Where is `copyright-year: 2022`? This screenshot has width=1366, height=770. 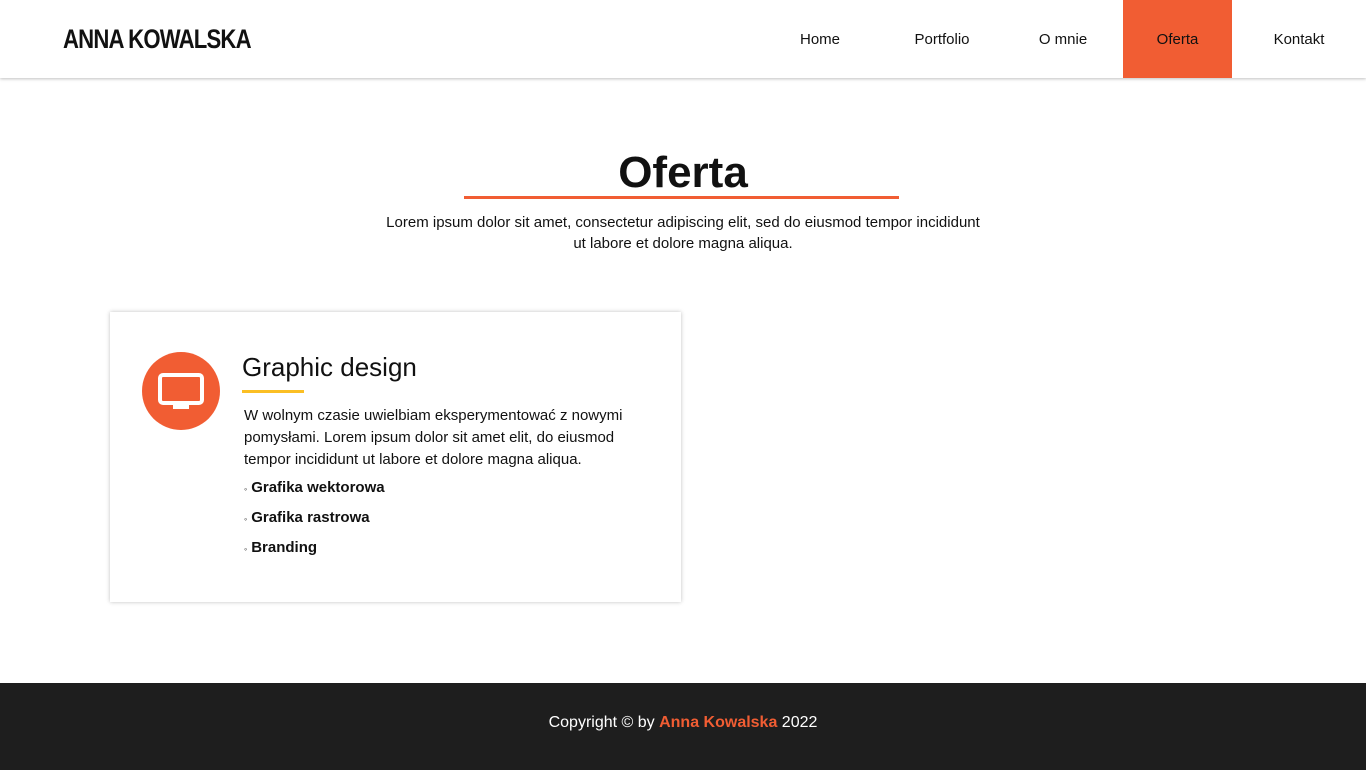
copyright-year: 2022 is located at coordinates (797, 722).